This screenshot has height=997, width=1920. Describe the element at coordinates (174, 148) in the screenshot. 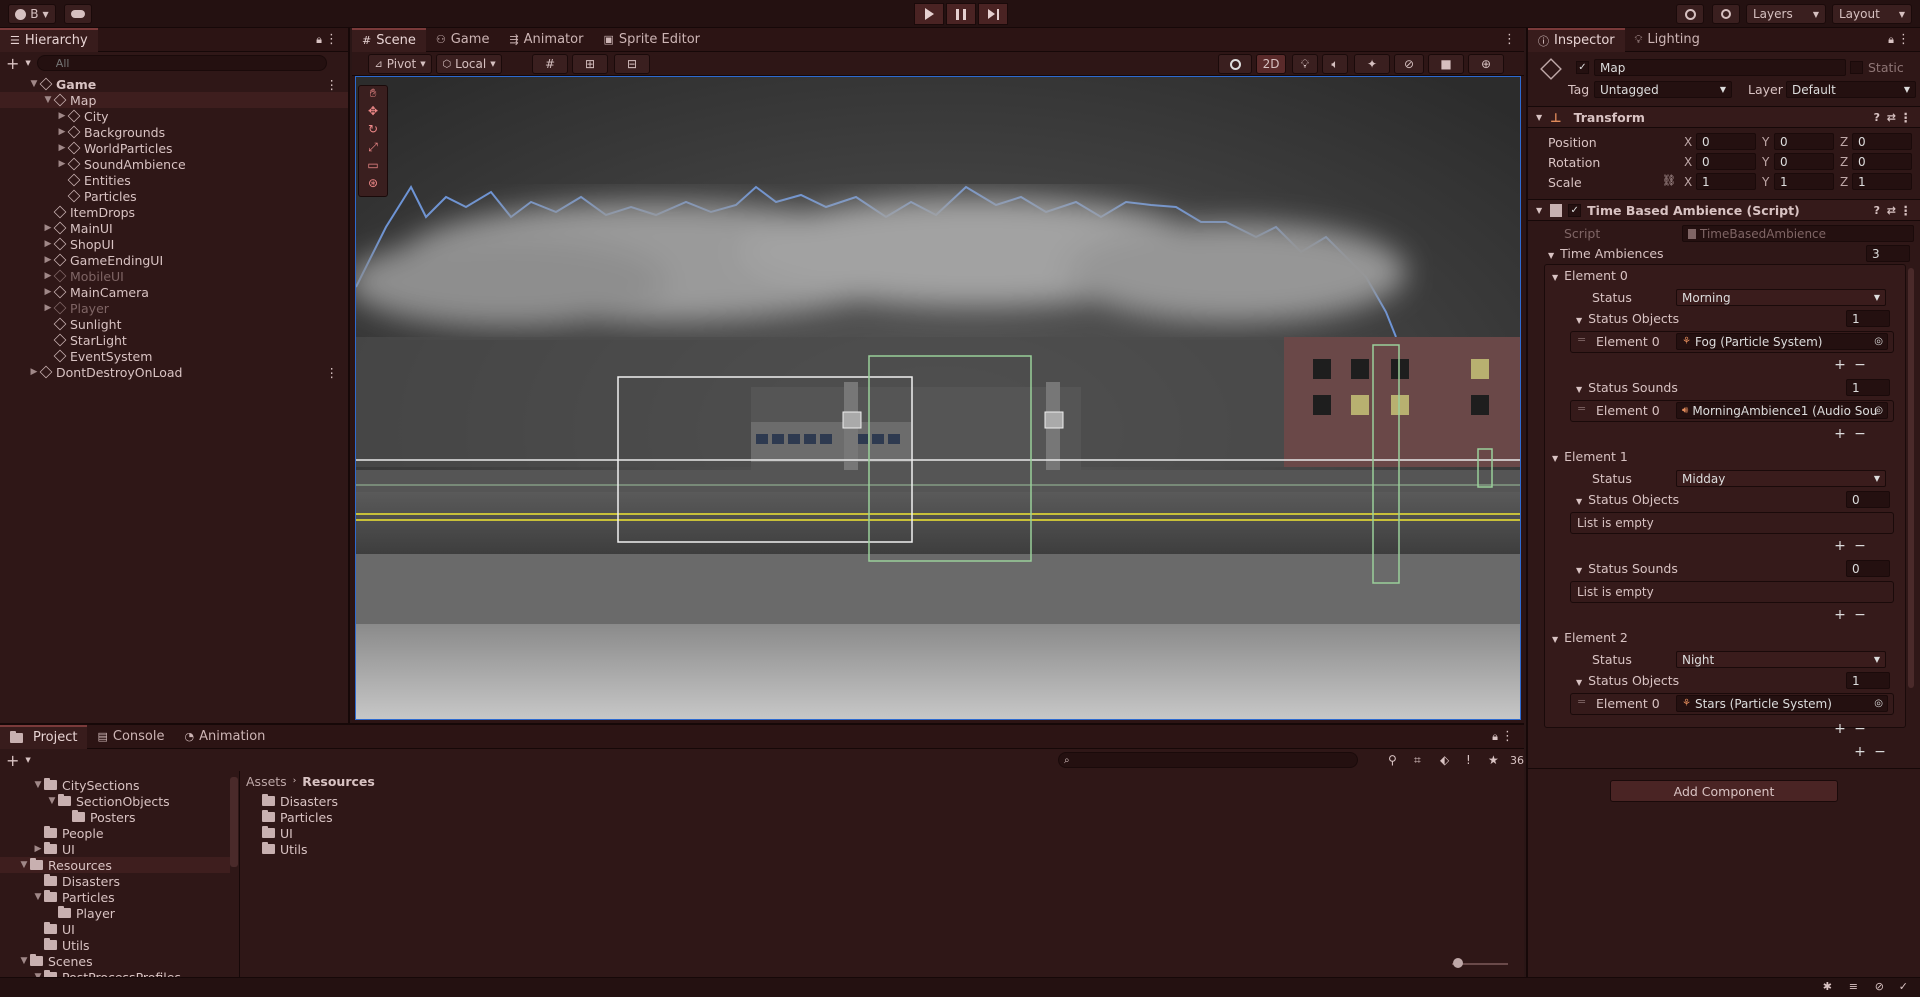

I see `hierarchy-item: ▶ WorldParticles` at that location.